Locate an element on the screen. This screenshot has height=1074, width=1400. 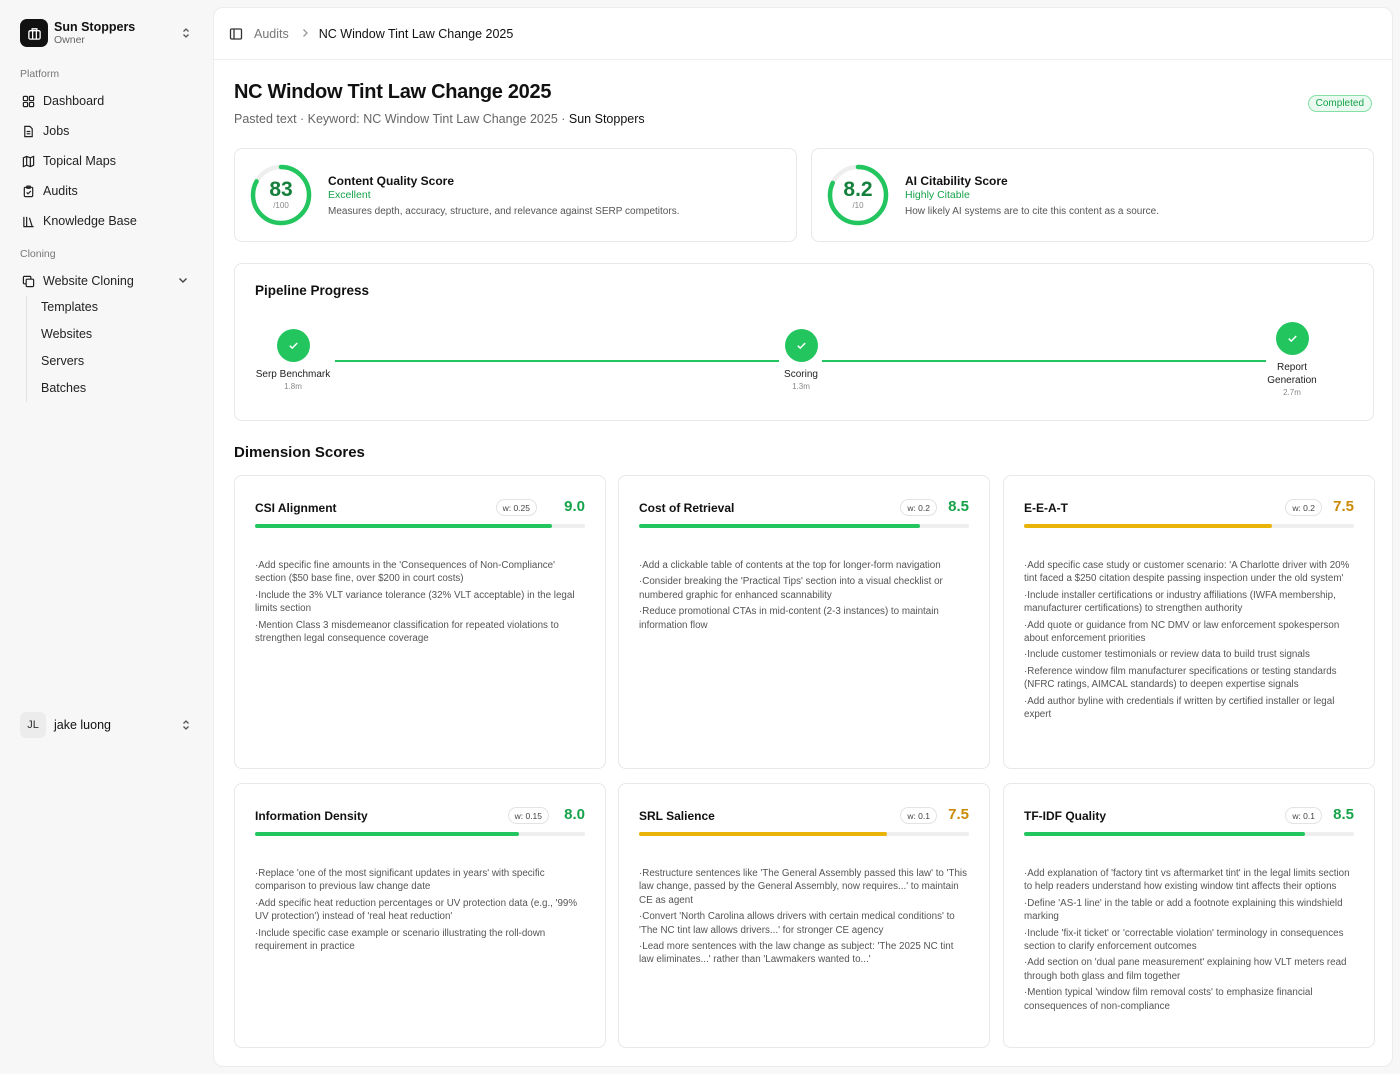
file-icon is located at coordinates (28, 131).